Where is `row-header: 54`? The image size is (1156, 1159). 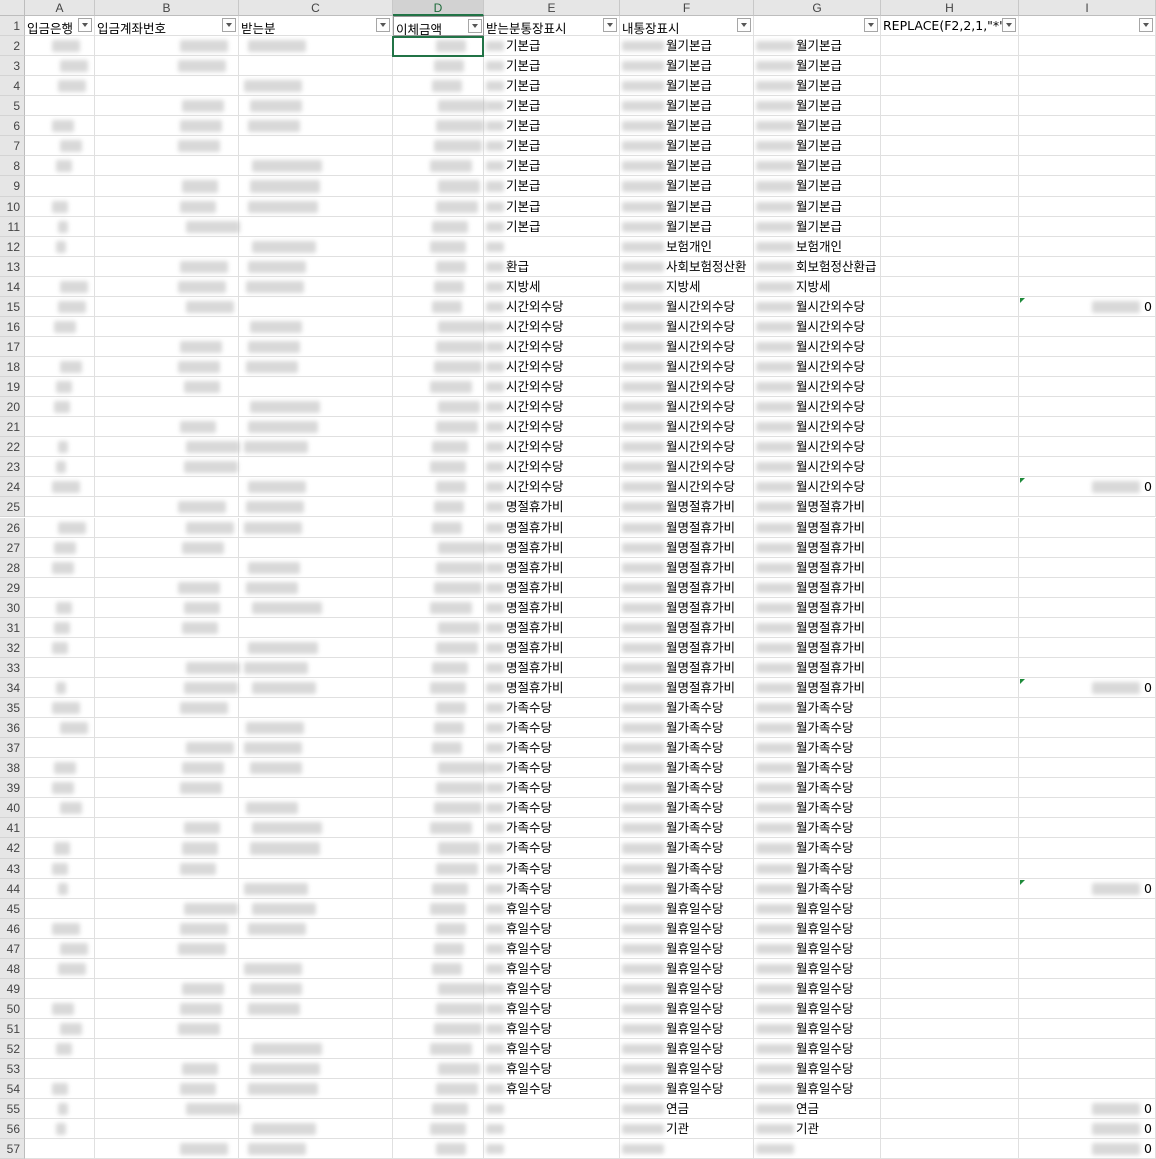
row-header: 54 is located at coordinates (12, 1089).